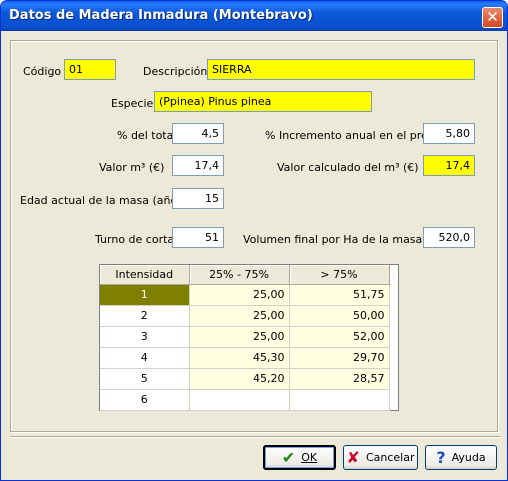  What do you see at coordinates (255, 437) in the screenshot?
I see `button-separator` at bounding box center [255, 437].